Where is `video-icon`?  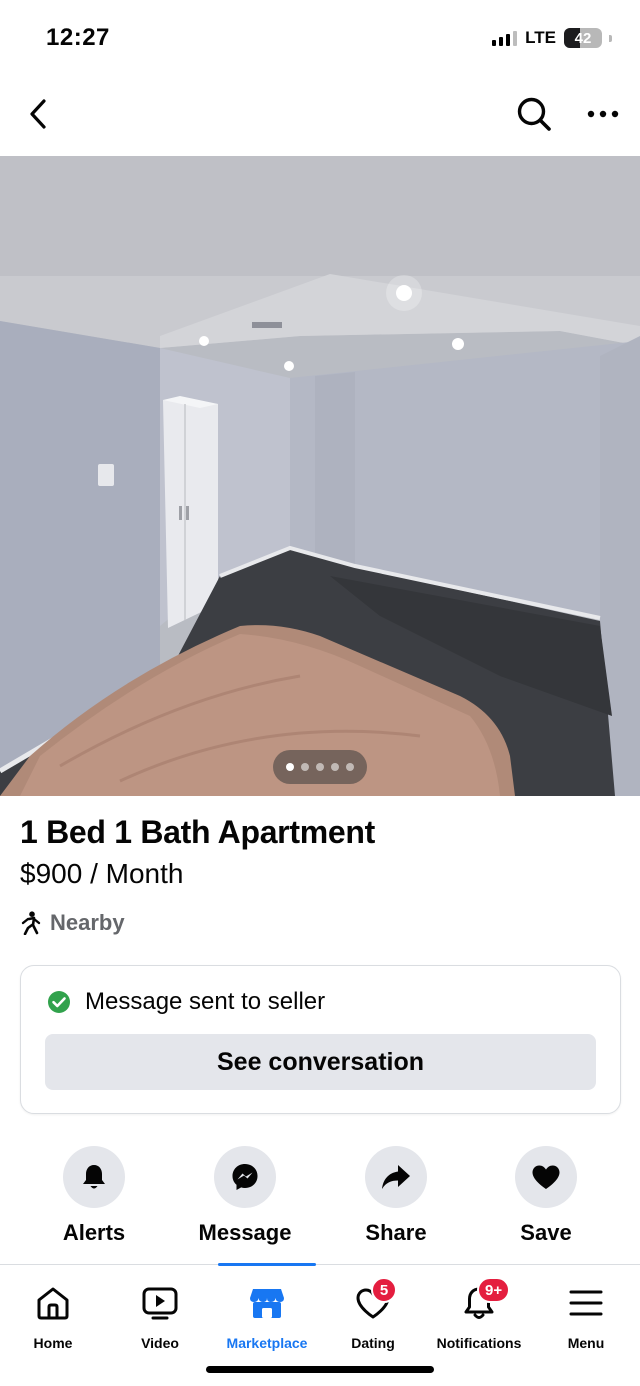
video-icon is located at coordinates (160, 1303).